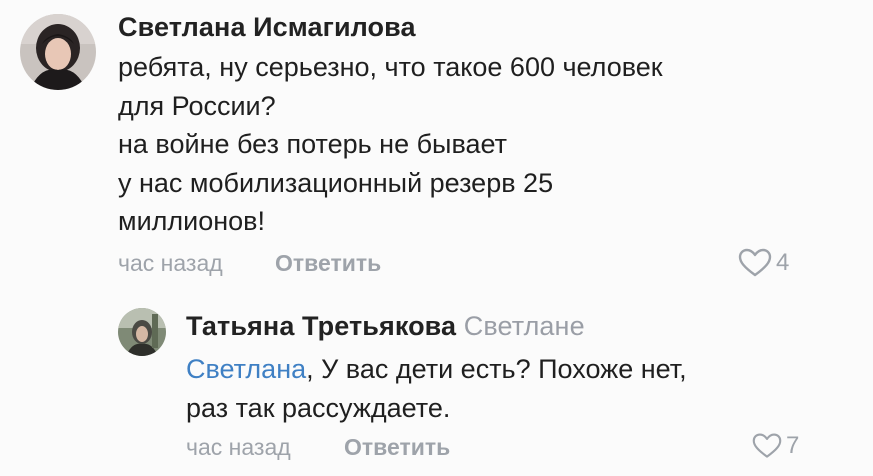 The image size is (873, 476). I want to click on reply-author: Татьяна Третьякова Светлане, so click(385, 326).